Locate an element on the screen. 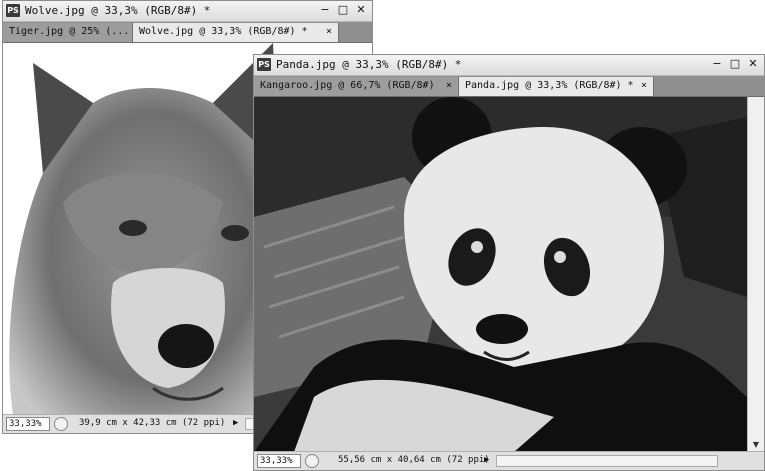 The image size is (765, 471). panda-title-bar: PS Panda.jpg @ 33,3% (RGB/8#) * − □ ✕ is located at coordinates (509, 65).